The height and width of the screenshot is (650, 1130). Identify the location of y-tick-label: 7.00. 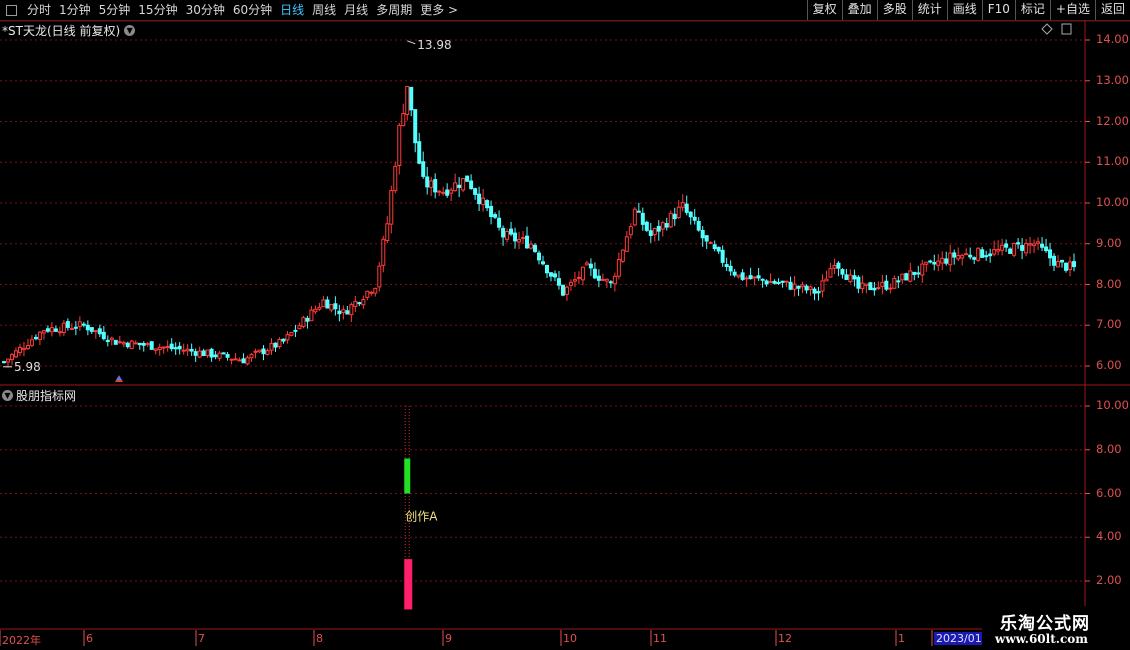
(1109, 324).